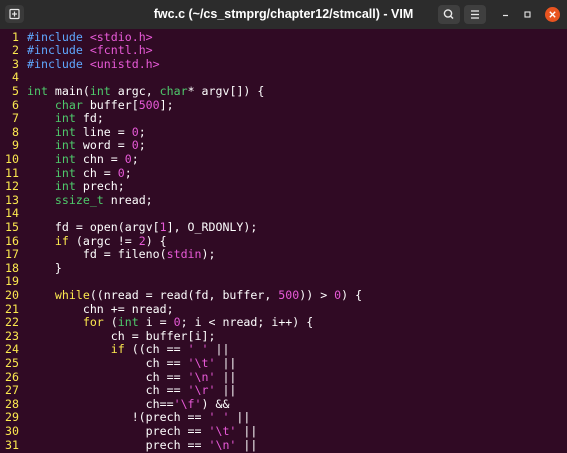 The image size is (567, 453). What do you see at coordinates (184, 294) in the screenshot?
I see `code-token: ((nread = read(fd, buffer,` at bounding box center [184, 294].